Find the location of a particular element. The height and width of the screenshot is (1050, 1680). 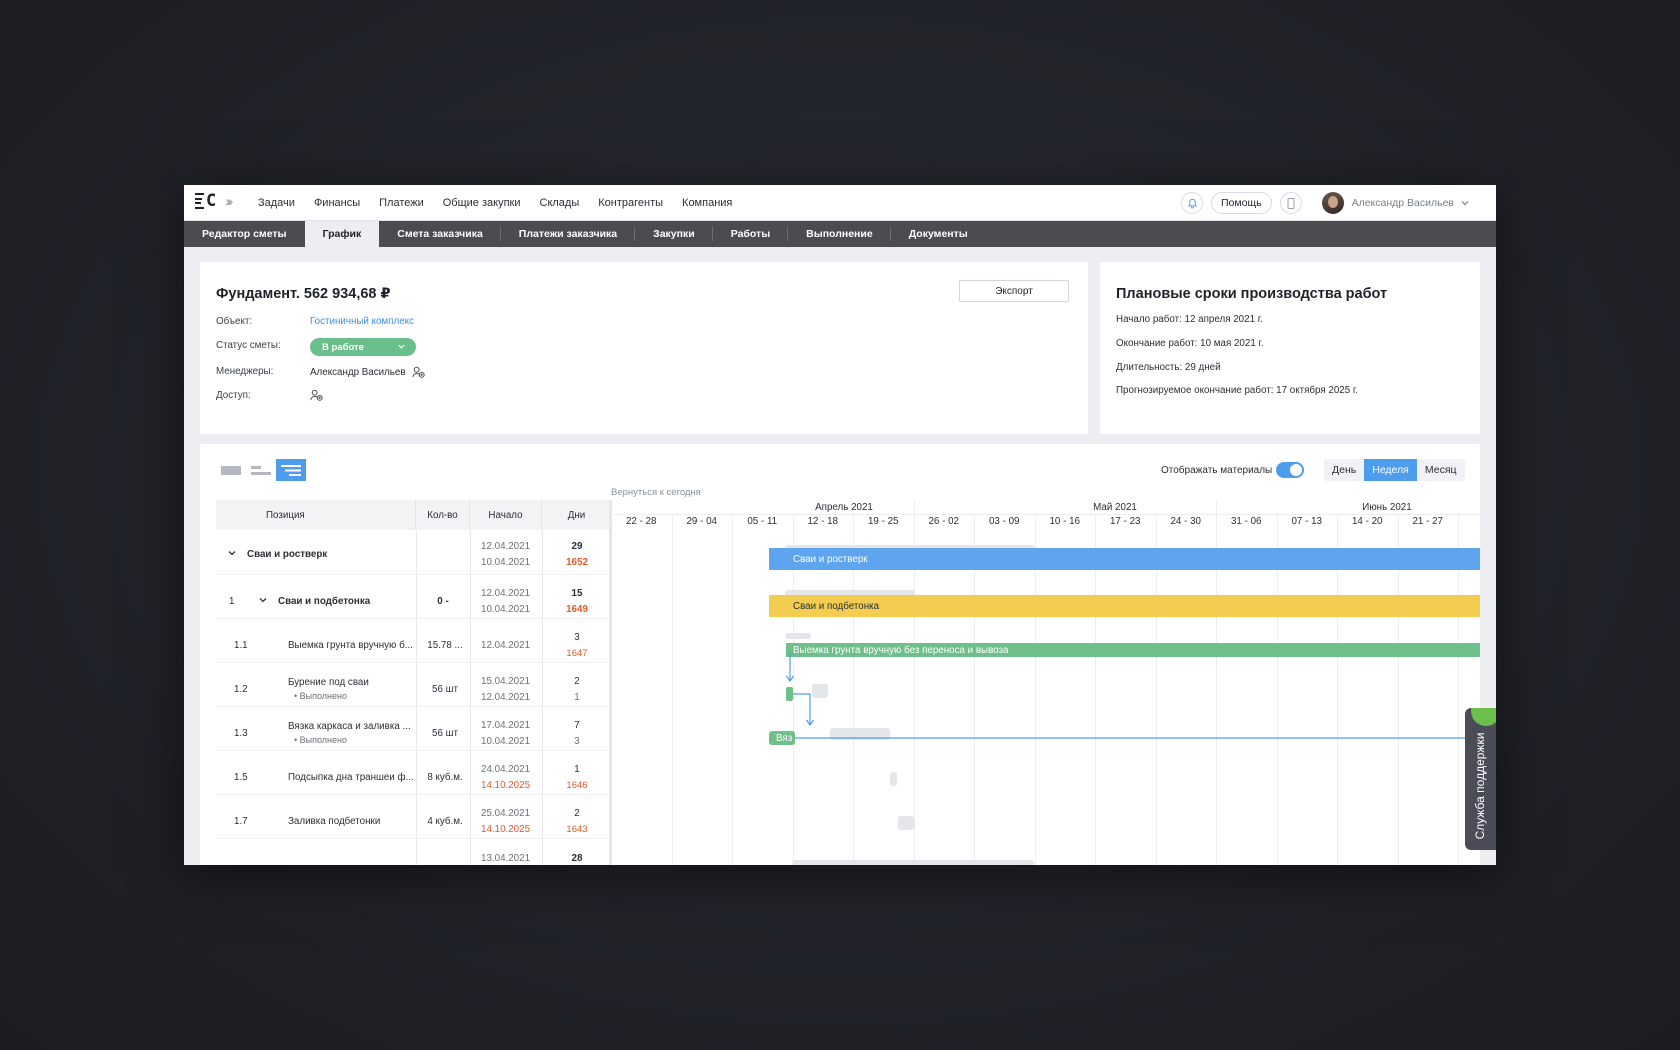

tab-schedule: График is located at coordinates (342, 234).